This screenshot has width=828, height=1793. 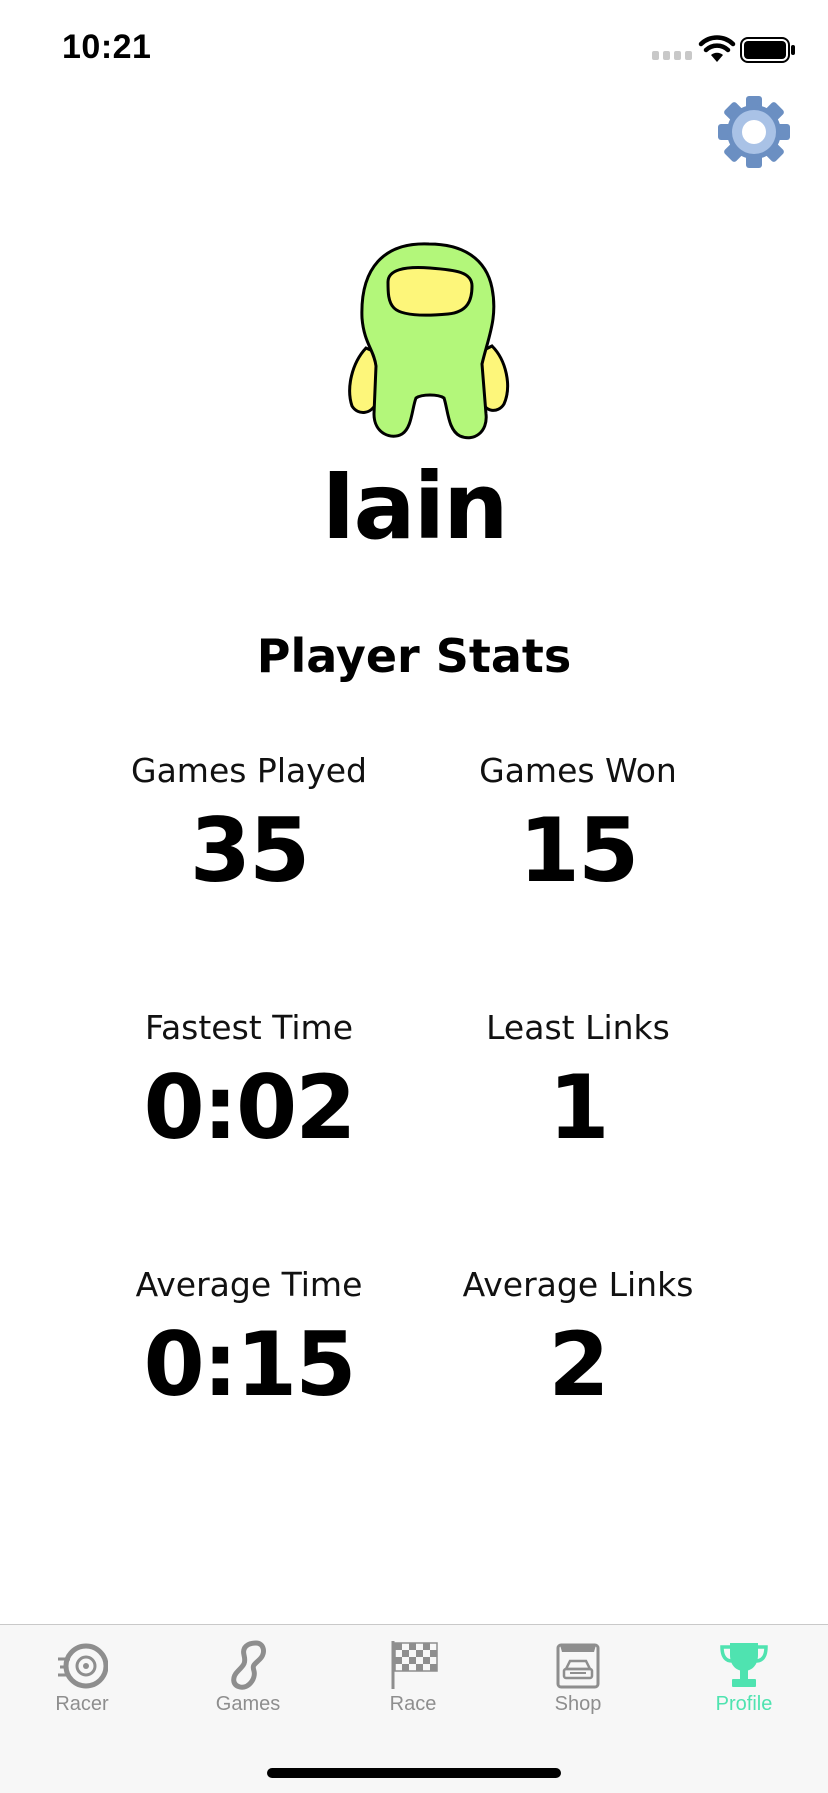 I want to click on tab-label: Shop, so click(x=578, y=1704).